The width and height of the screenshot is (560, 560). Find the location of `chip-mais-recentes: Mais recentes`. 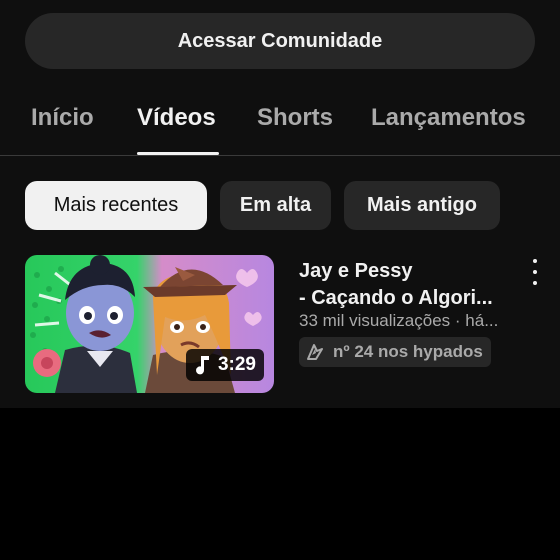

chip-mais-recentes: Mais recentes is located at coordinates (116, 205).